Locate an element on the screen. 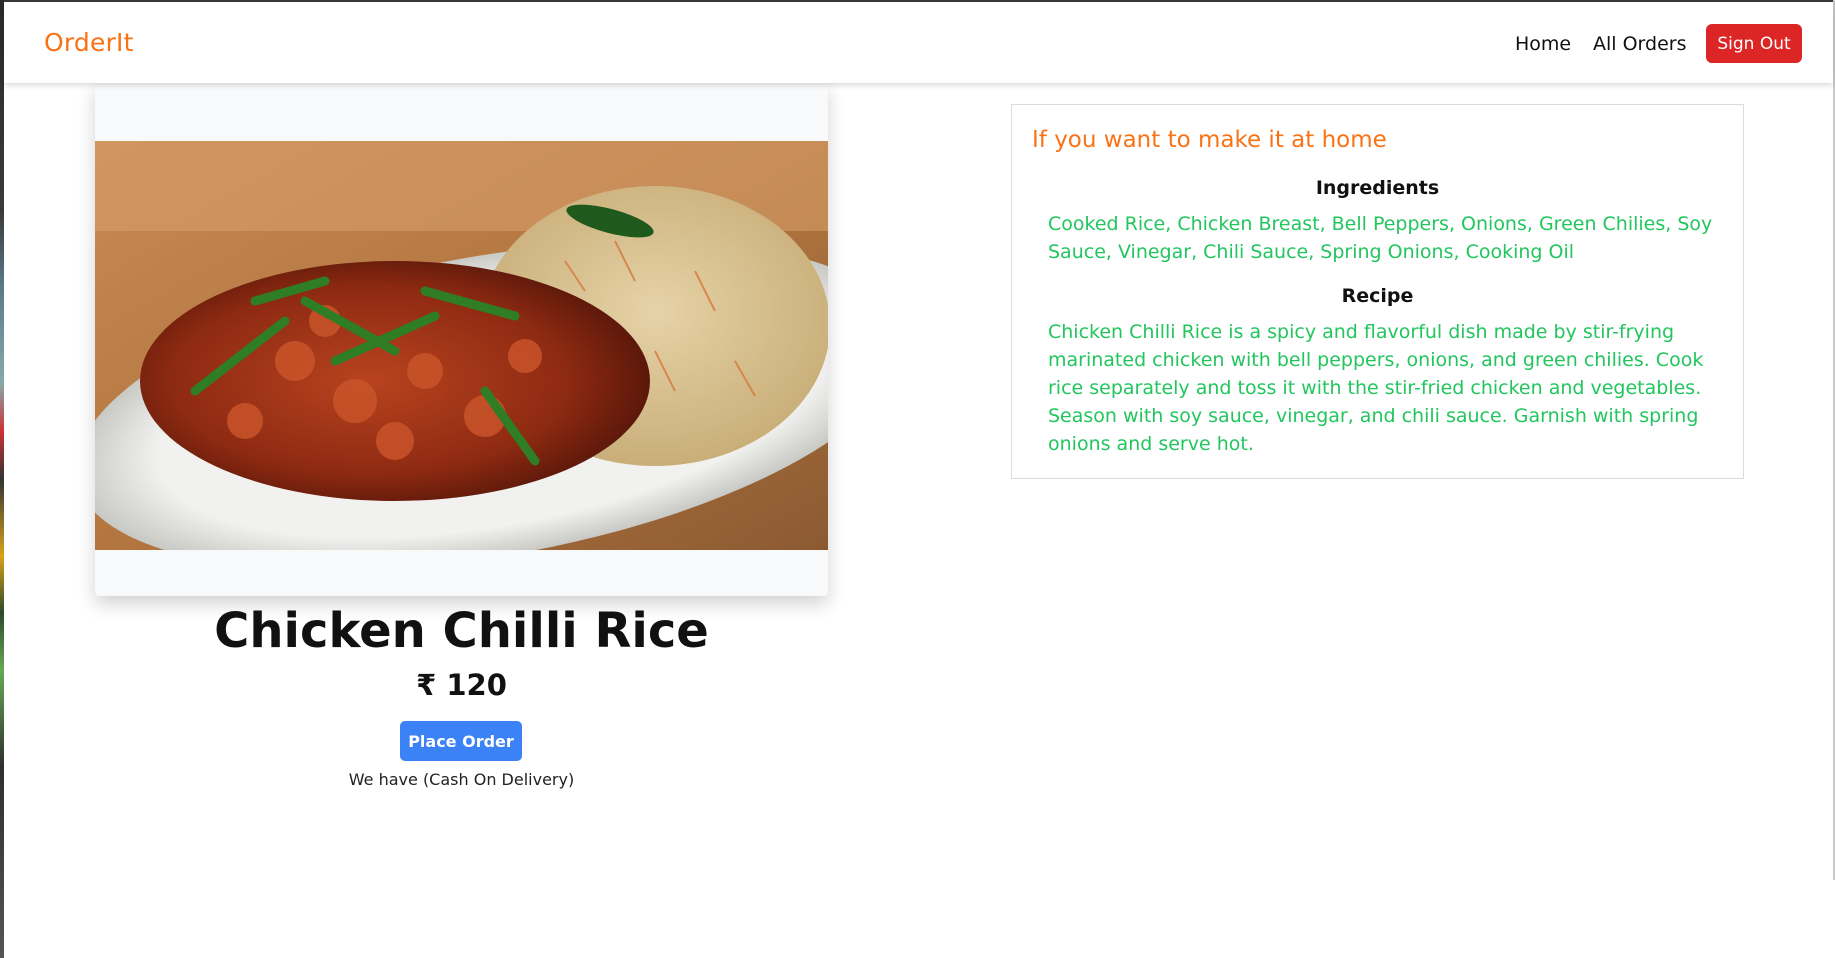 Image resolution: width=1835 pixels, height=958 pixels. brand-logo: OrderIt is located at coordinates (89, 42).